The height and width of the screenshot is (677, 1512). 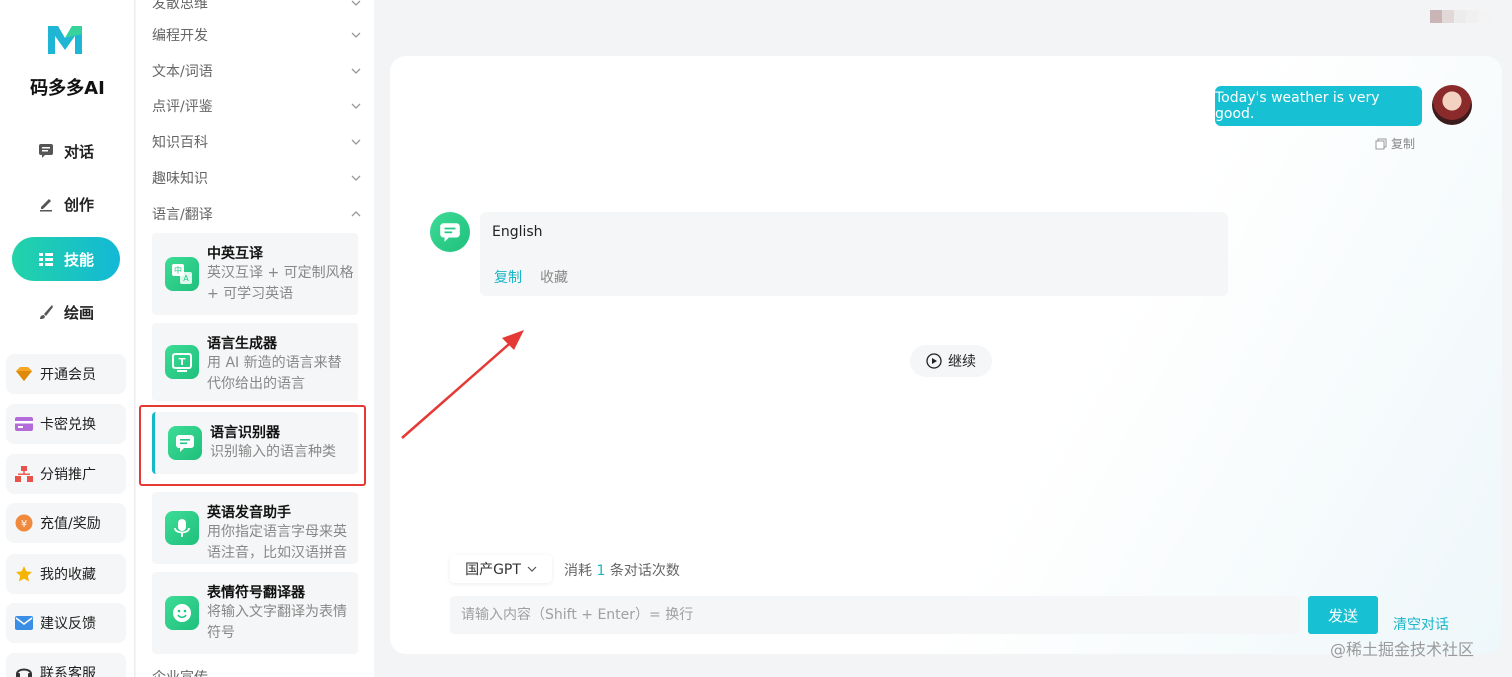 What do you see at coordinates (875, 615) in the screenshot?
I see `chat-input` at bounding box center [875, 615].